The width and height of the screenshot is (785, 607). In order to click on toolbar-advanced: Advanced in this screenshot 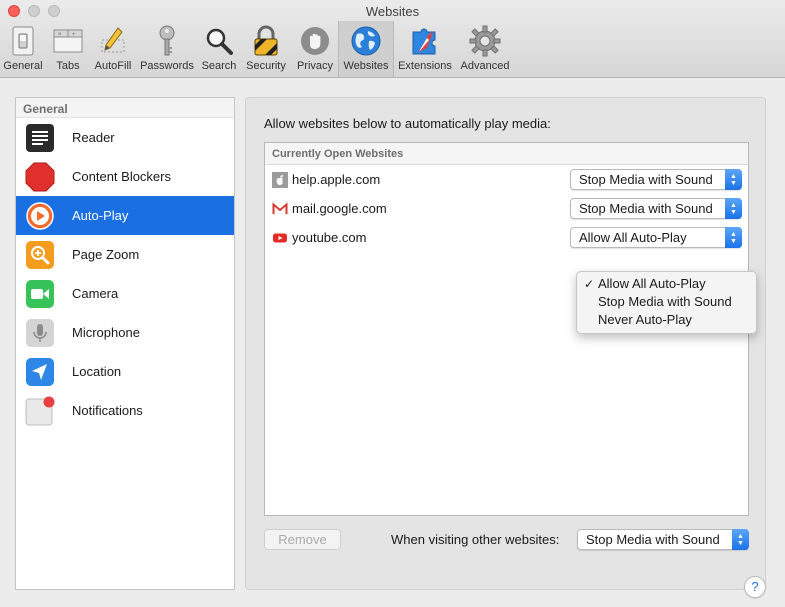, I will do `click(485, 49)`.